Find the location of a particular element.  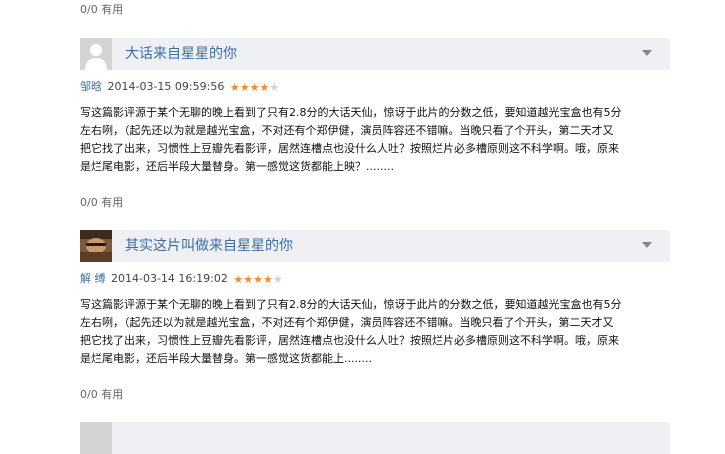

useful-count-top: 0/0 有用 is located at coordinates (101, 9).